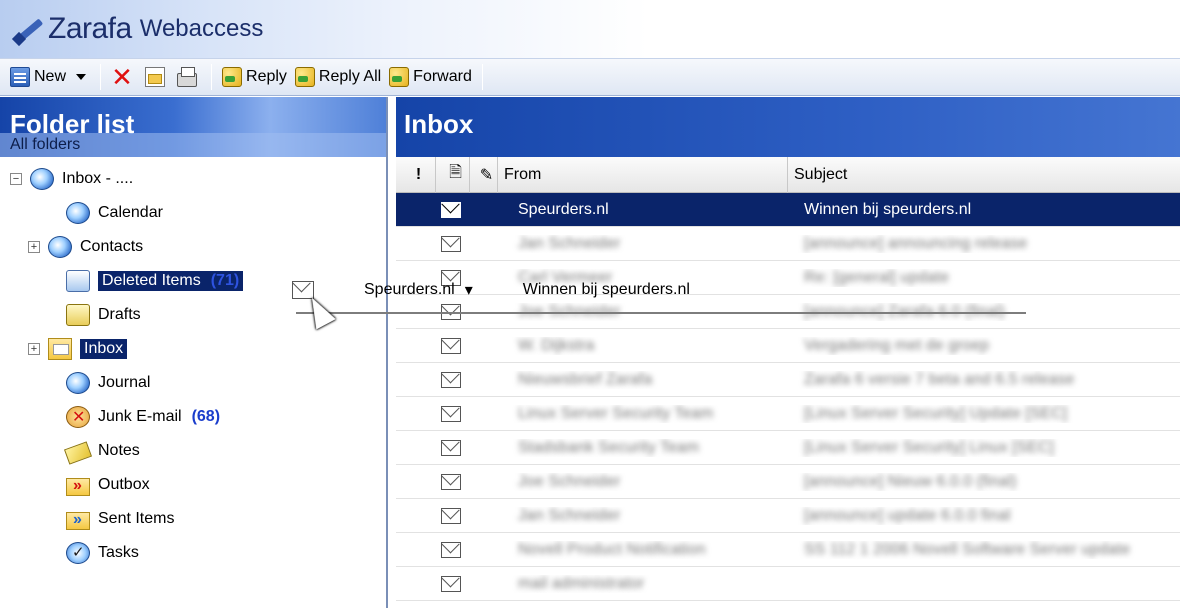 The height and width of the screenshot is (608, 1180). I want to click on folder-item-junk-email: Junk E-mail (68), so click(143, 417).